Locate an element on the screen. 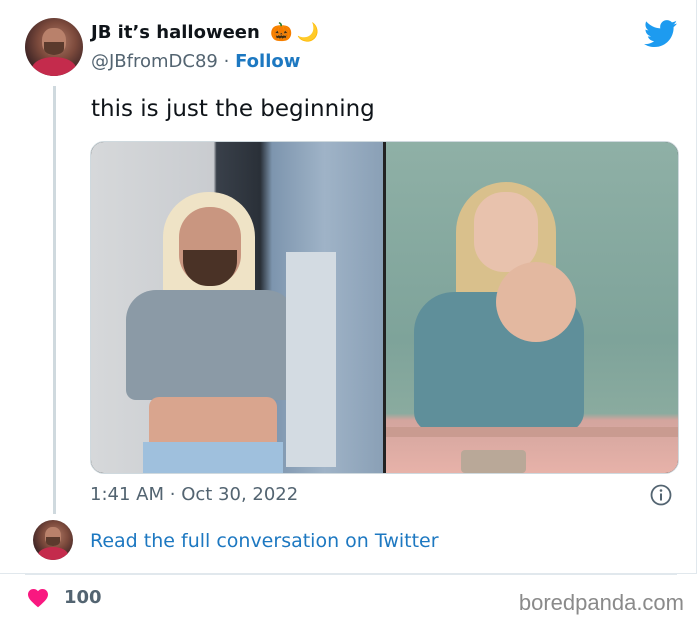 The width and height of the screenshot is (700, 625). tweet-text: this is just the beginning is located at coordinates (233, 109).